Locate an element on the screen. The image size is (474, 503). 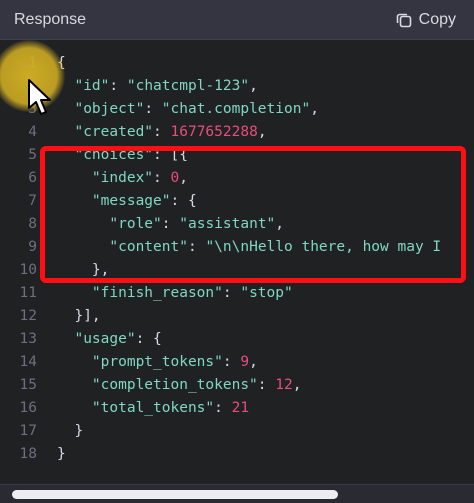
code-line: 11 "finish_reason": "stop" is located at coordinates (237, 293).